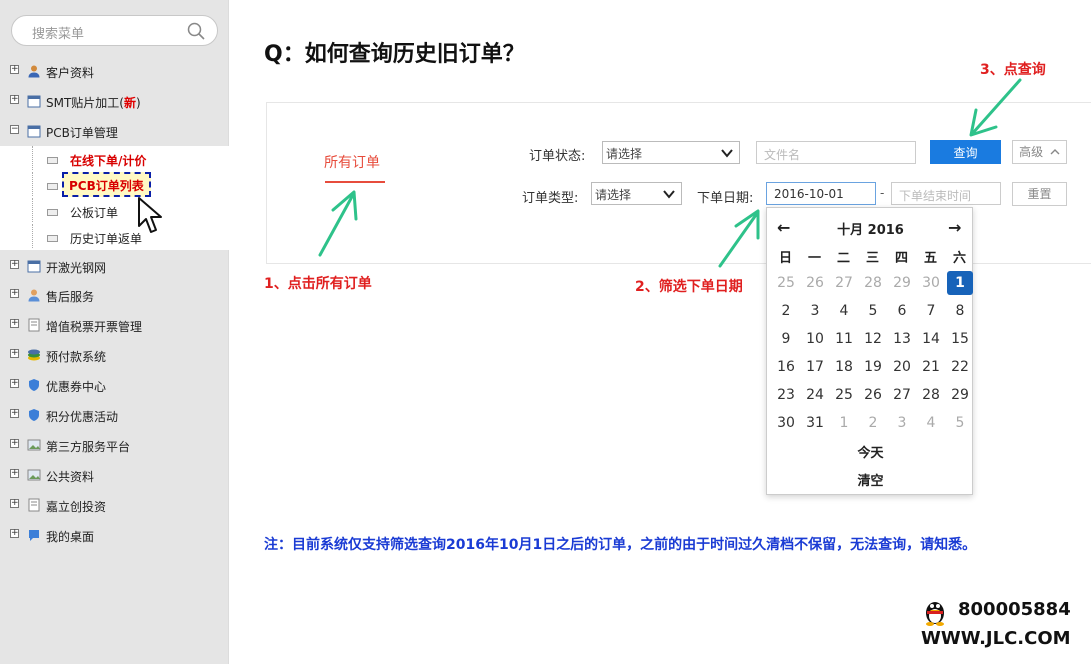  Describe the element at coordinates (815, 423) in the screenshot. I see `calendar-day: 31` at that location.